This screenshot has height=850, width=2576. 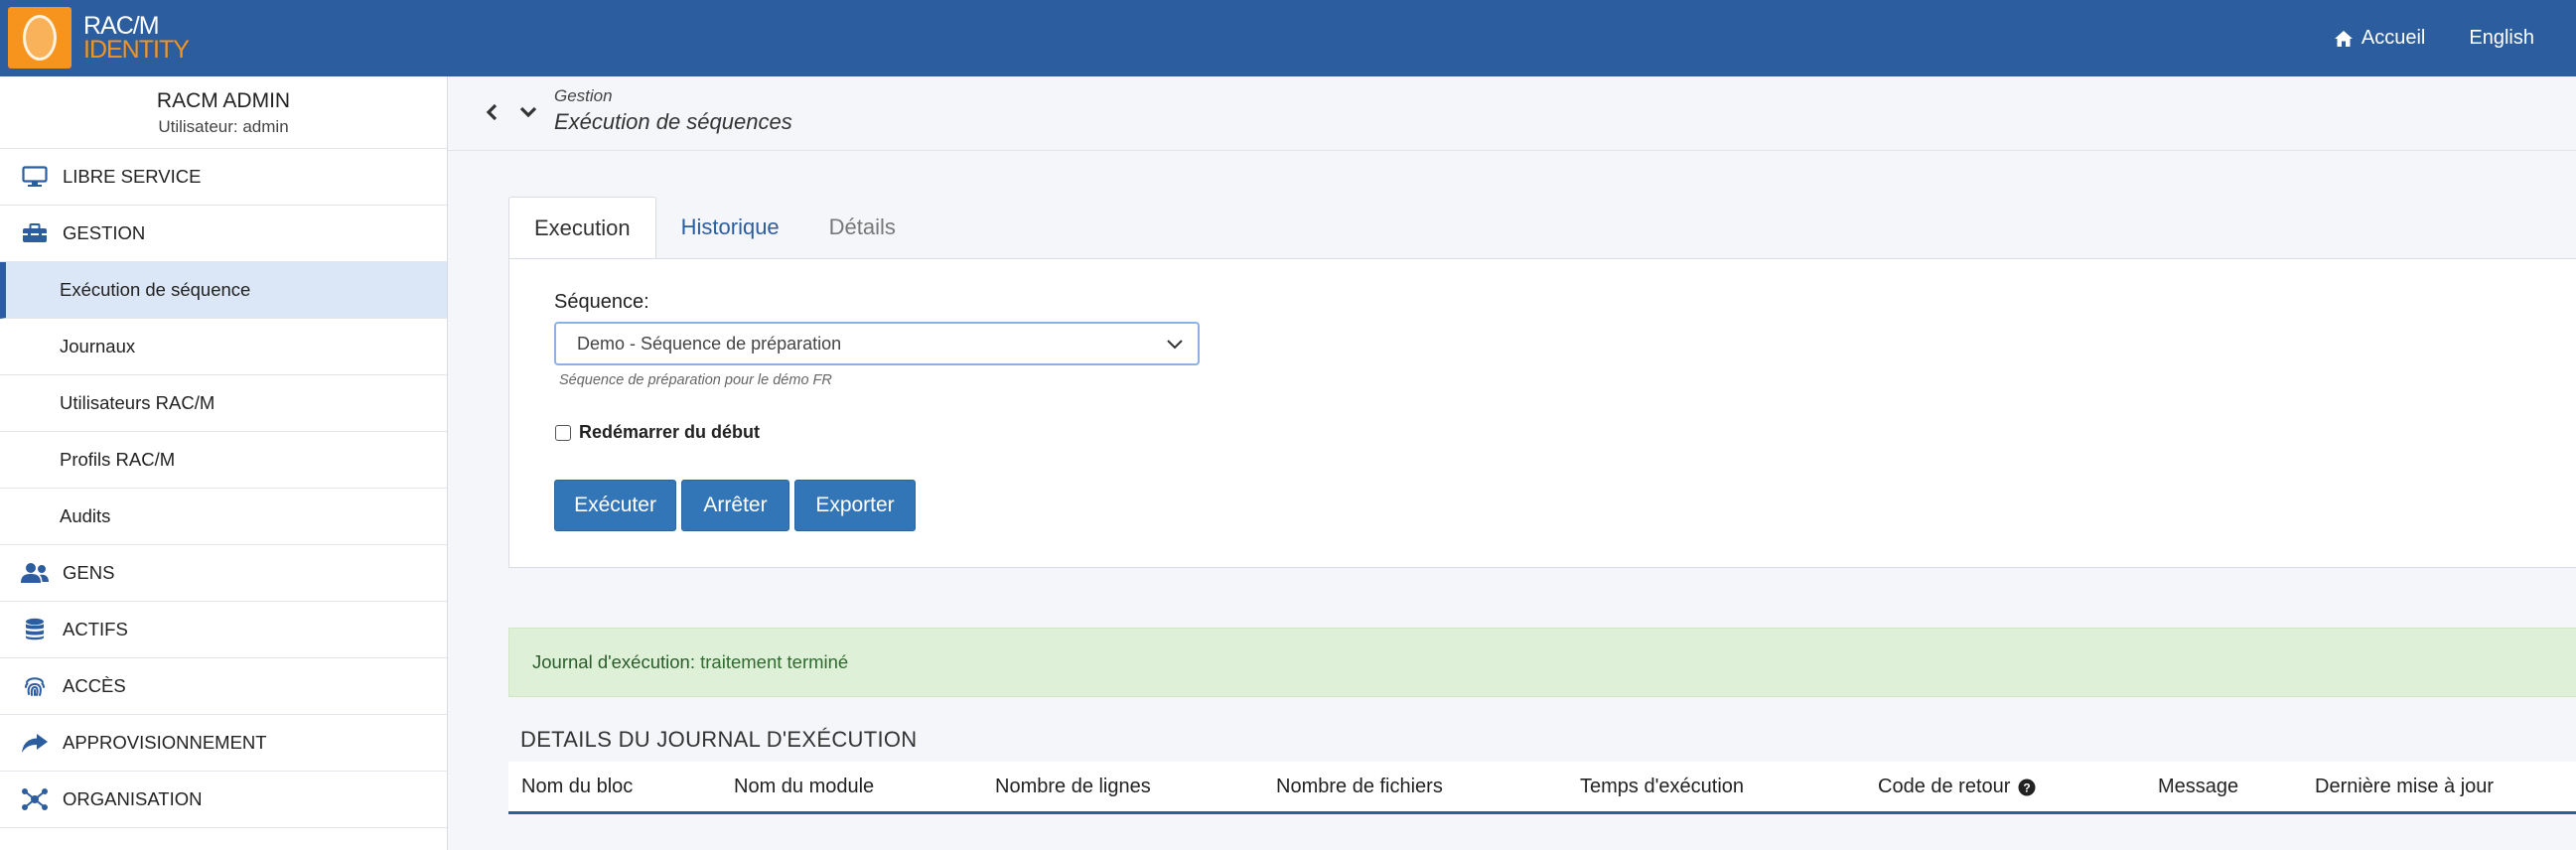 I want to click on action-buttons: Exécuter Arrêter Exporter, so click(x=735, y=505).